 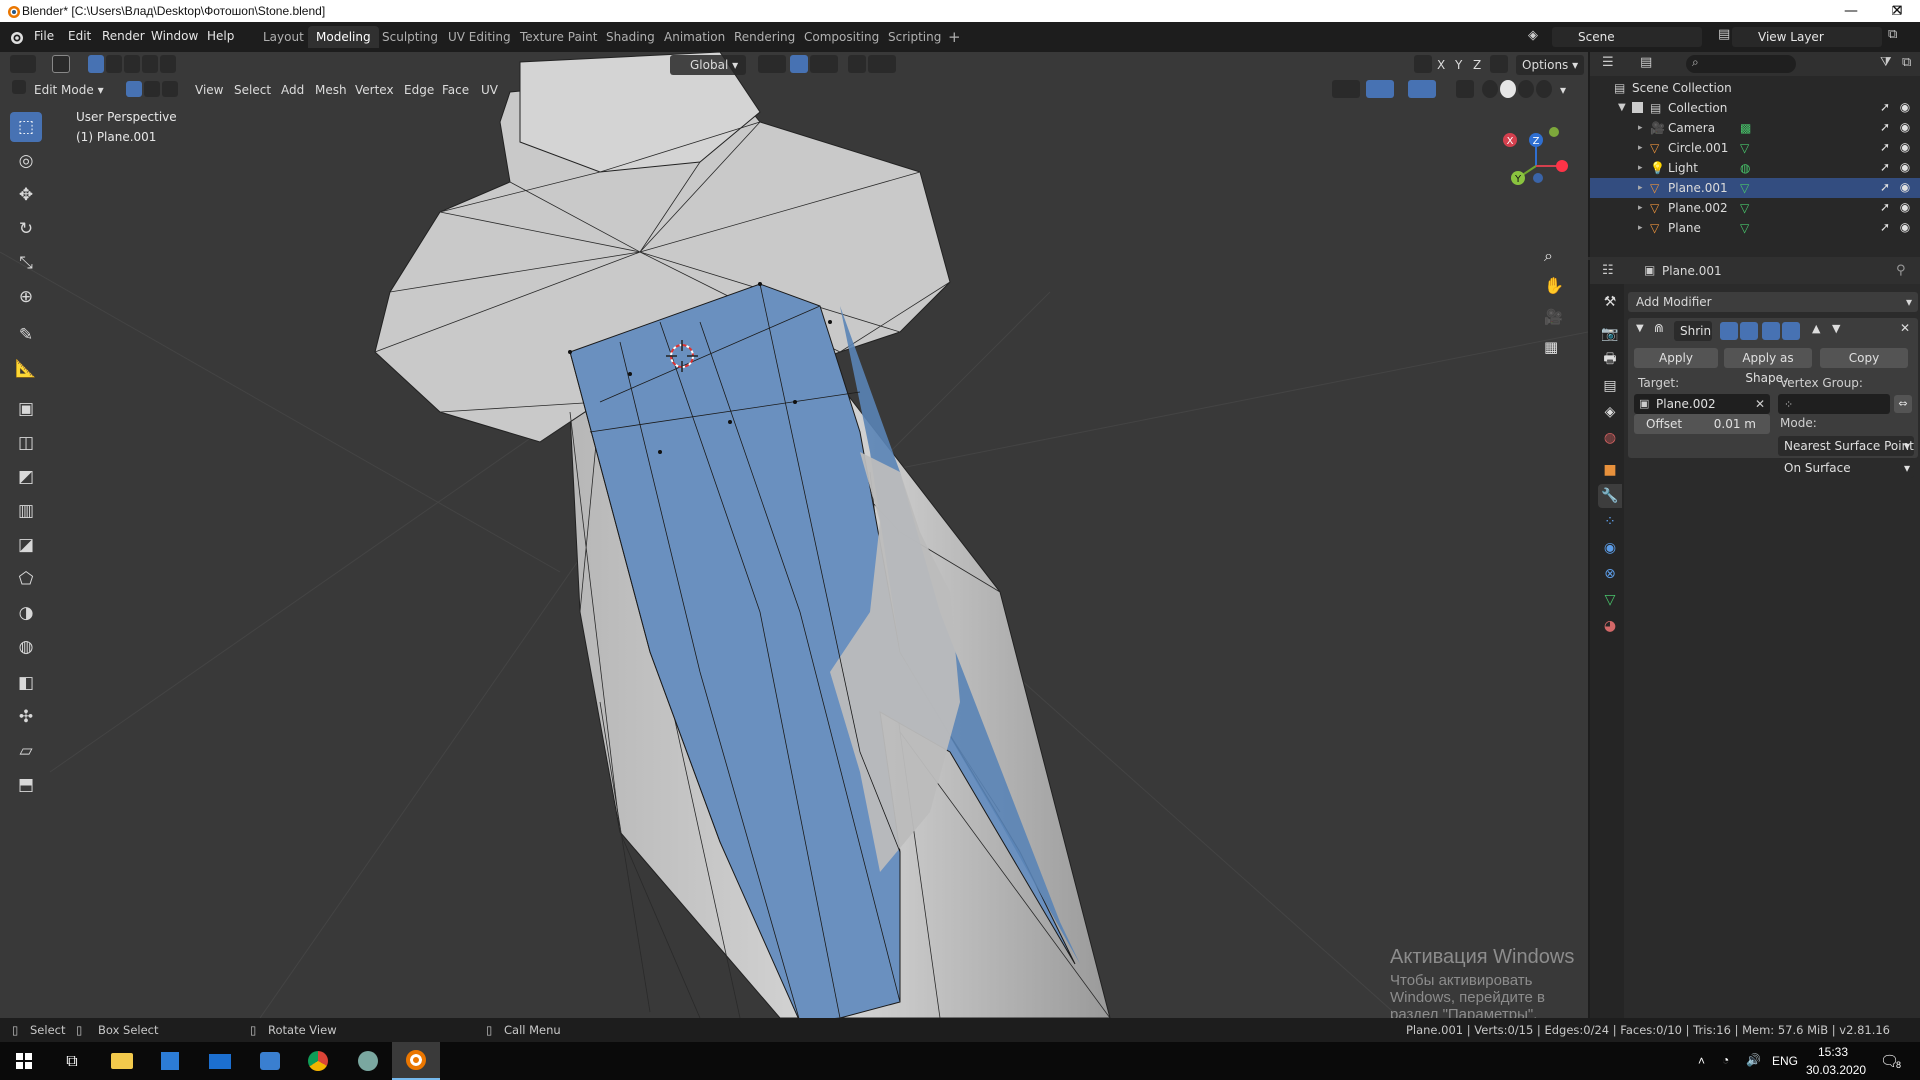 I want to click on transform-icon: ⊕, so click(x=26, y=297).